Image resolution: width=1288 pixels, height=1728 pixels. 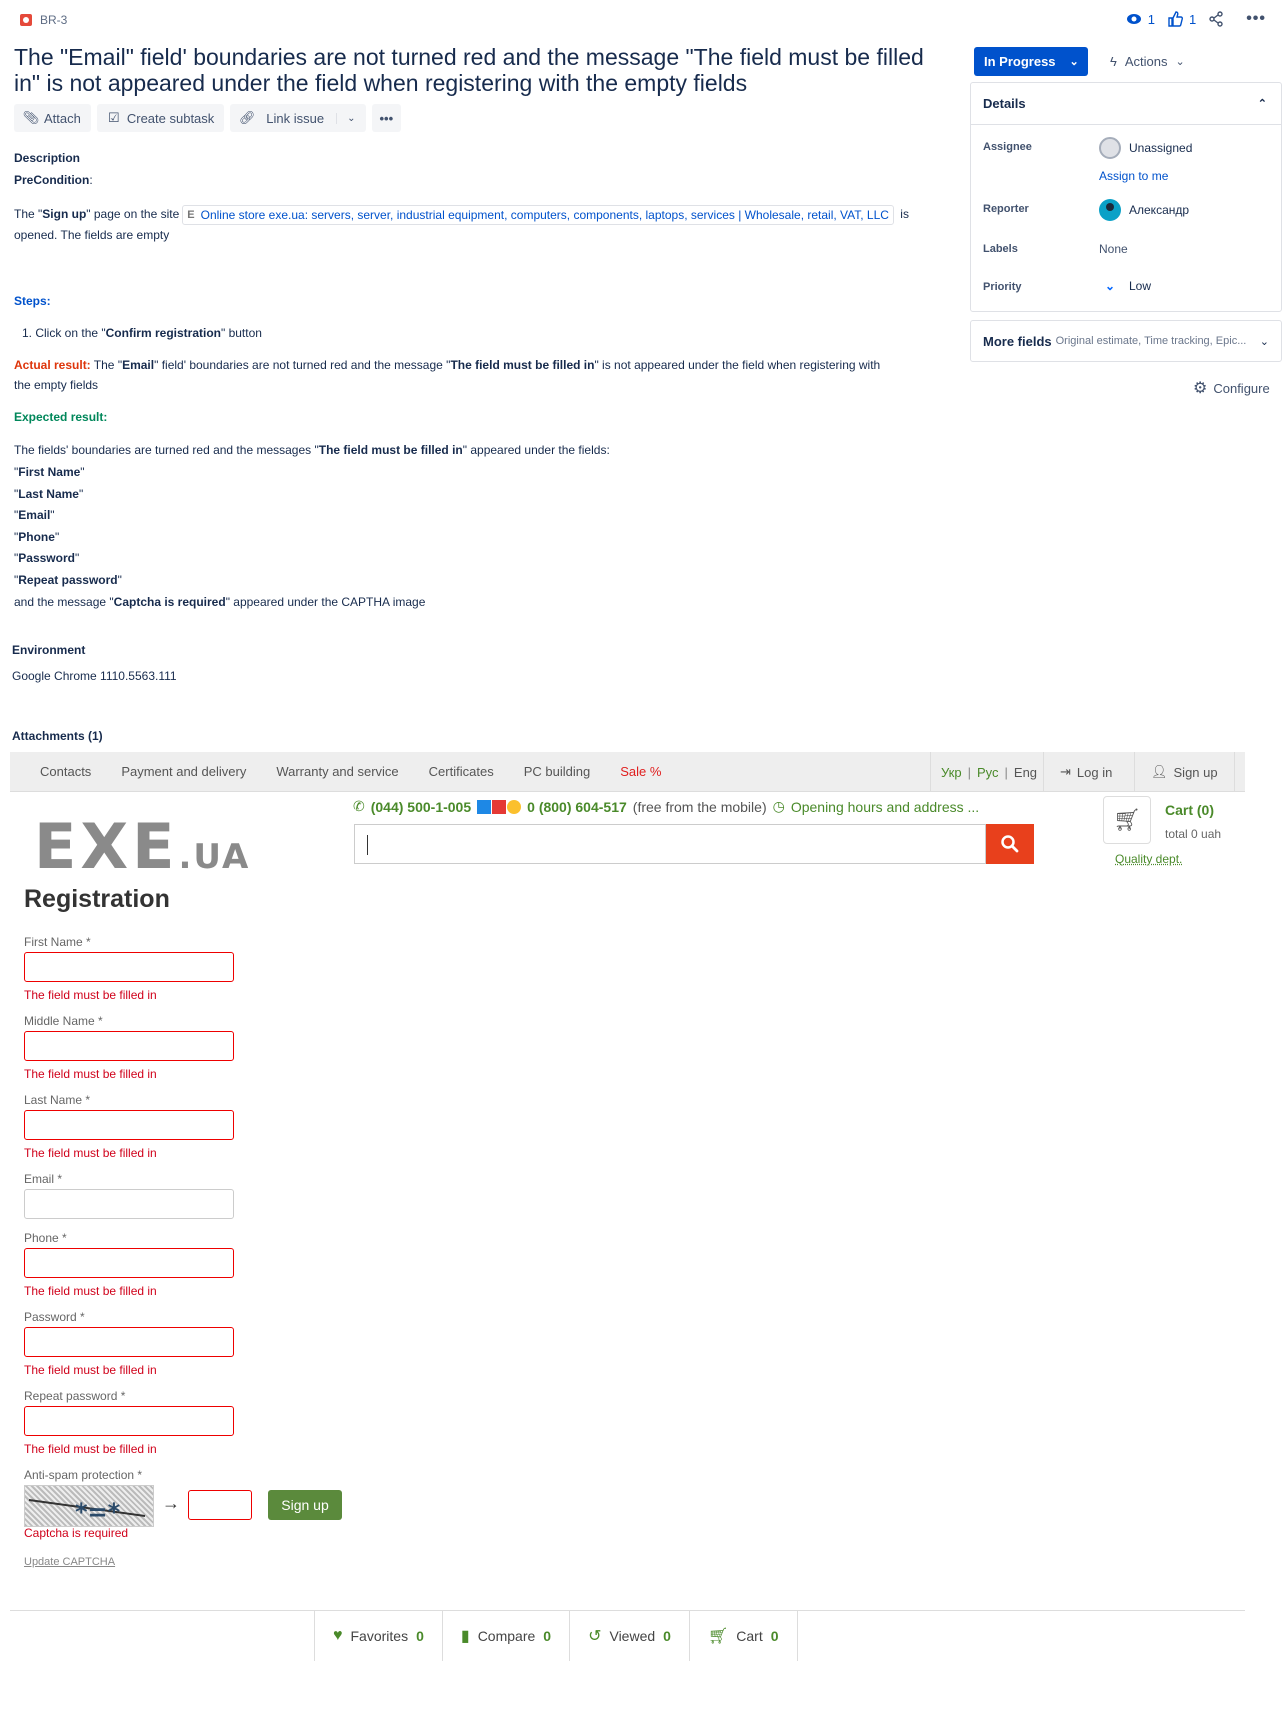 I want to click on cart-small-icon: 🛒︎, so click(x=718, y=1636).